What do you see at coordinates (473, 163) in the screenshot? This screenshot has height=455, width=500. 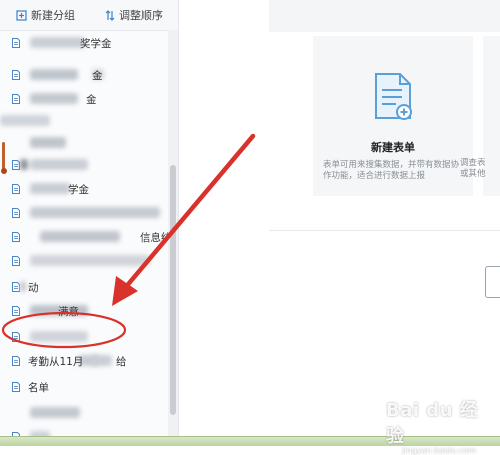 I see `survey-desc-line-1: 调查表` at bounding box center [473, 163].